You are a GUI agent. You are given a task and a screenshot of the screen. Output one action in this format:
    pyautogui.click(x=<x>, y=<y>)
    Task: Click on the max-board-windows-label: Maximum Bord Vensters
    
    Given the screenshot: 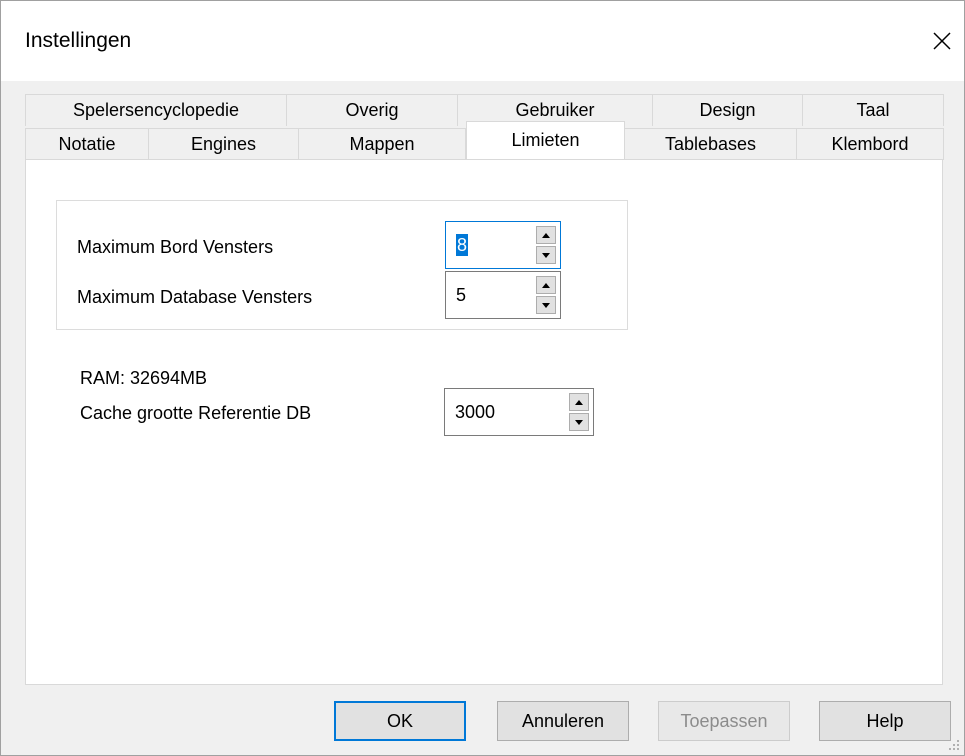 What is the action you would take?
    pyautogui.click(x=175, y=247)
    